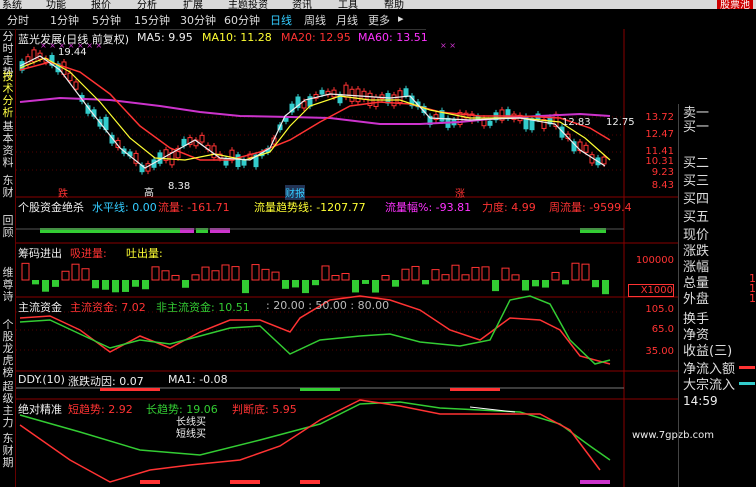 This screenshot has width=756, height=487. What do you see at coordinates (659, 134) in the screenshot?
I see `price-axis-2: 12.47` at bounding box center [659, 134].